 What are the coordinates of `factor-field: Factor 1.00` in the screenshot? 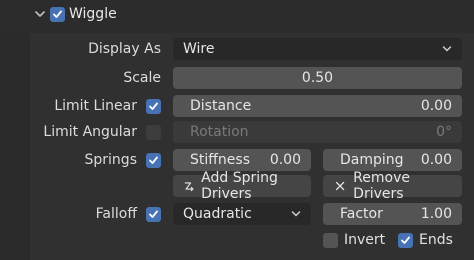 It's located at (392, 214).